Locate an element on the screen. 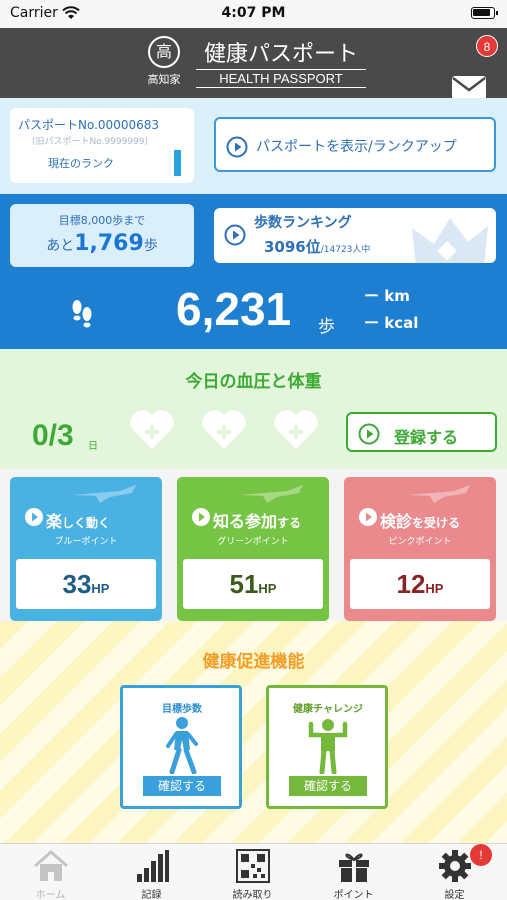  pink-point-card: 検診を受ける ピンクポイント 12HP is located at coordinates (420, 549).